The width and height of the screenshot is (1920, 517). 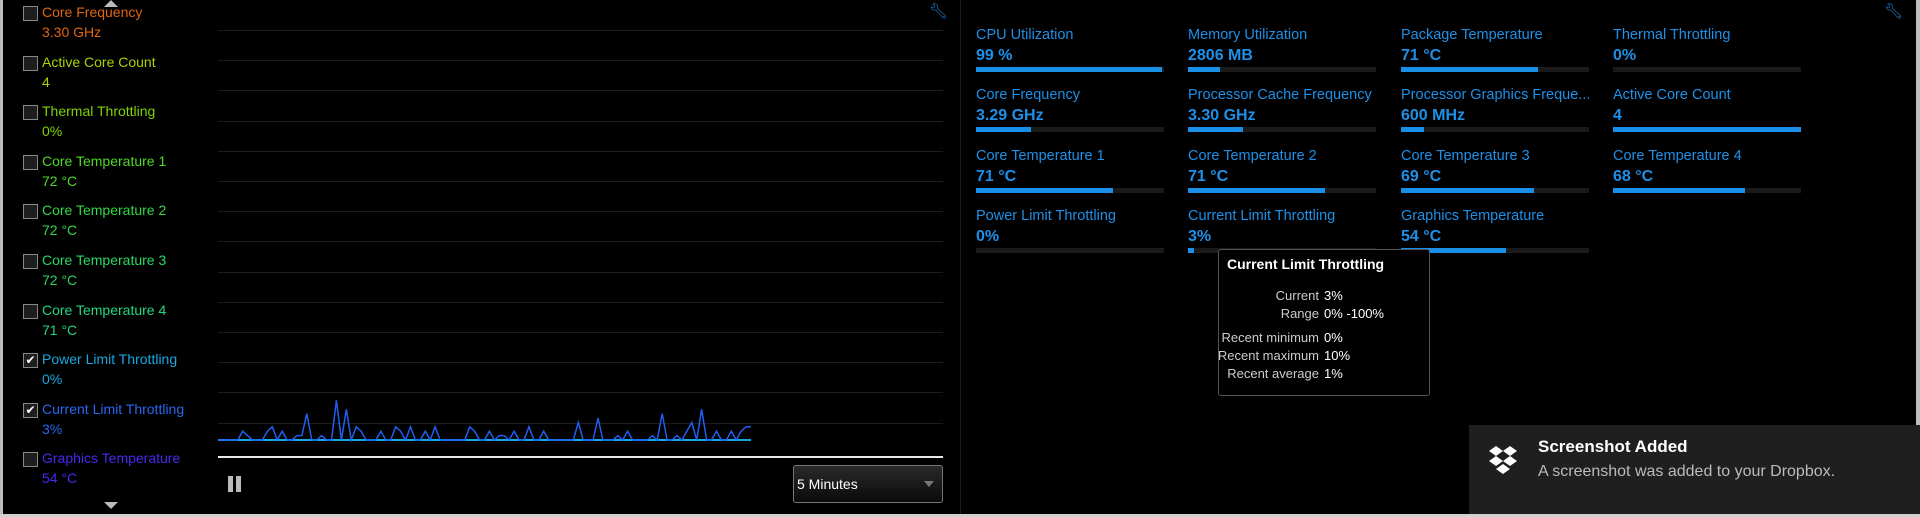 I want to click on metric-tile: Power Limit Throttling 0%, so click(x=1070, y=230).